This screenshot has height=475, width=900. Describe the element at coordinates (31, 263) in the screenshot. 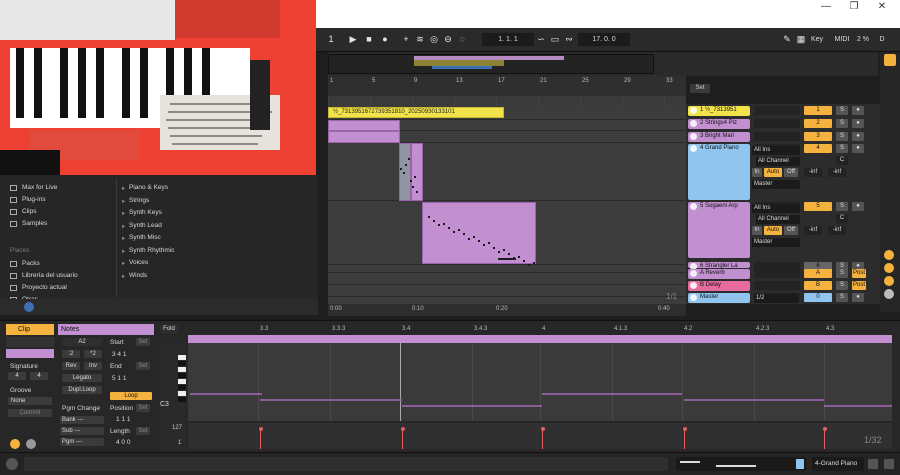

I see `browser-place: Packs` at that location.